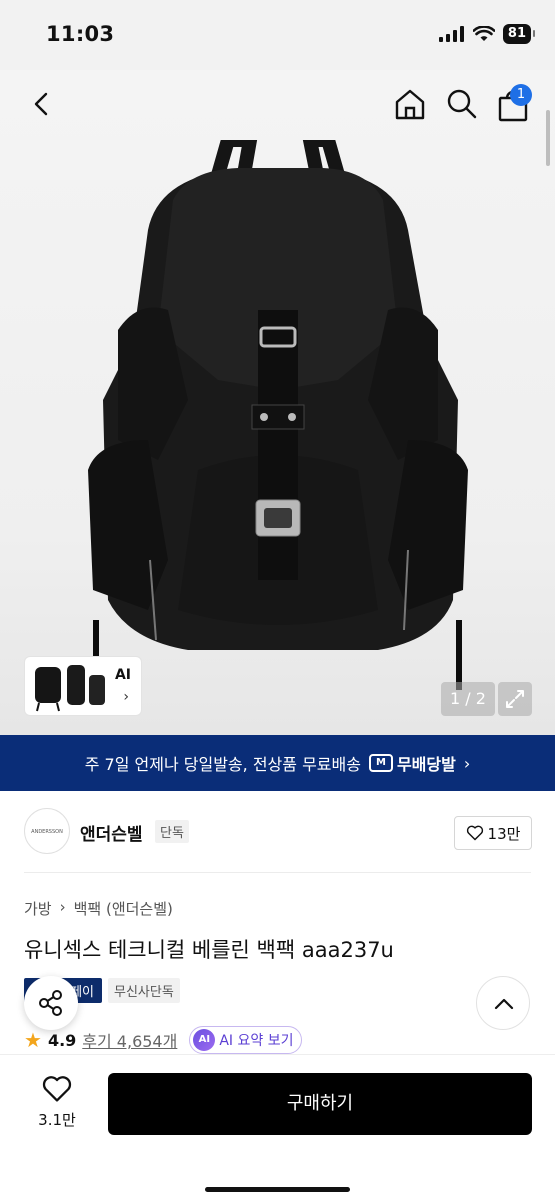  Describe the element at coordinates (80, 34) in the screenshot. I see `status-time: 11:03` at that location.